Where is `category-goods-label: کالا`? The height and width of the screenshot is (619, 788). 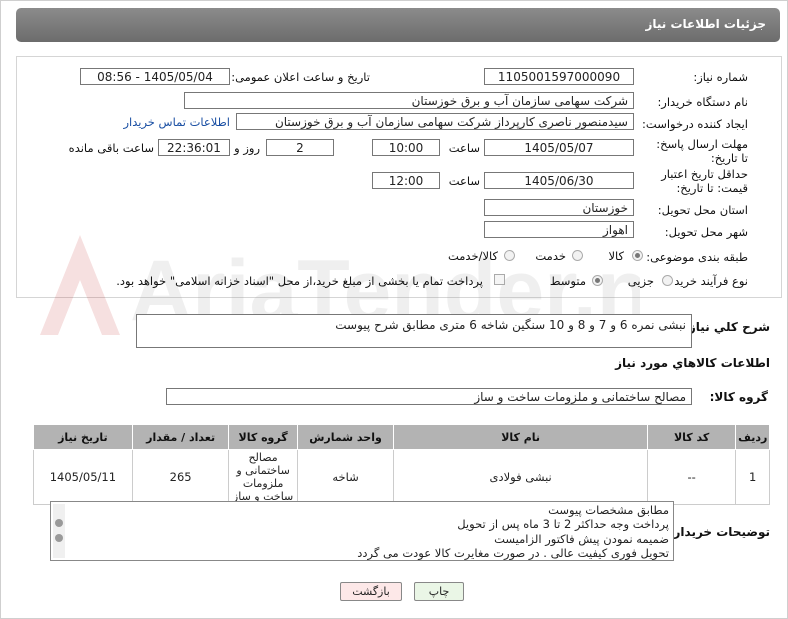
category-goods-label: کالا is located at coordinates (616, 256).